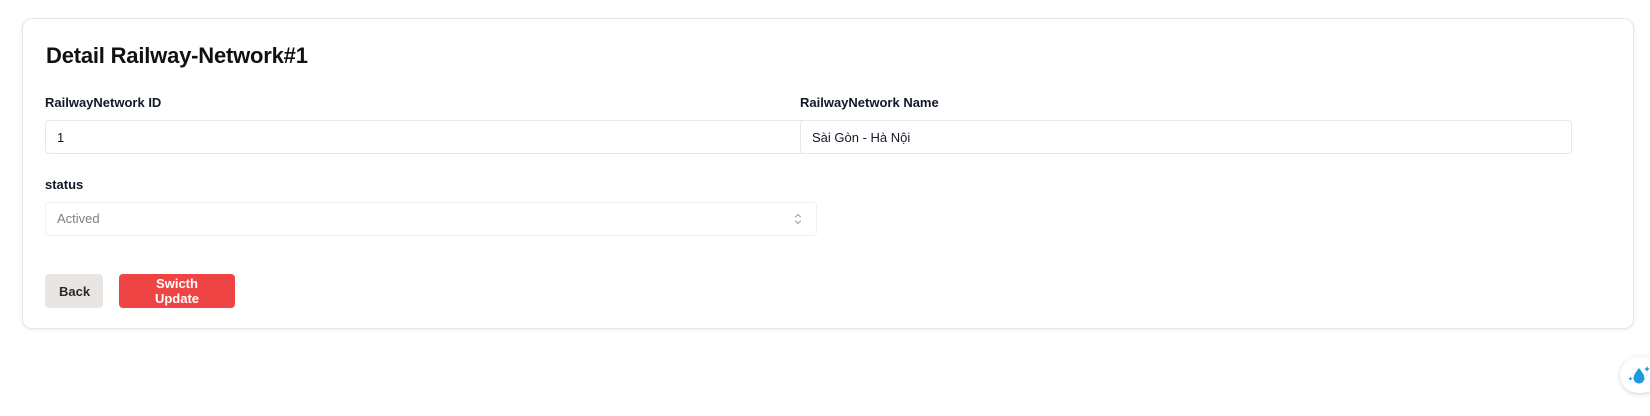 The width and height of the screenshot is (1650, 416). What do you see at coordinates (74, 291) in the screenshot?
I see `back-button: Back` at bounding box center [74, 291].